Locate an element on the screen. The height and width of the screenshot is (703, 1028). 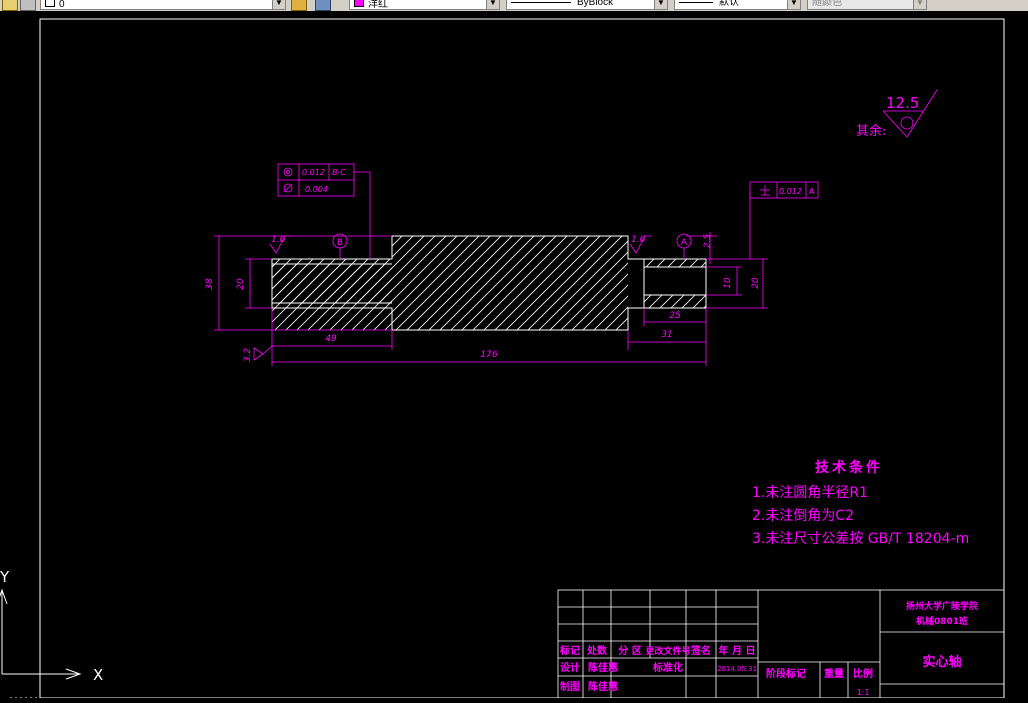
design-date: 2014.05.31 is located at coordinates (737, 669).